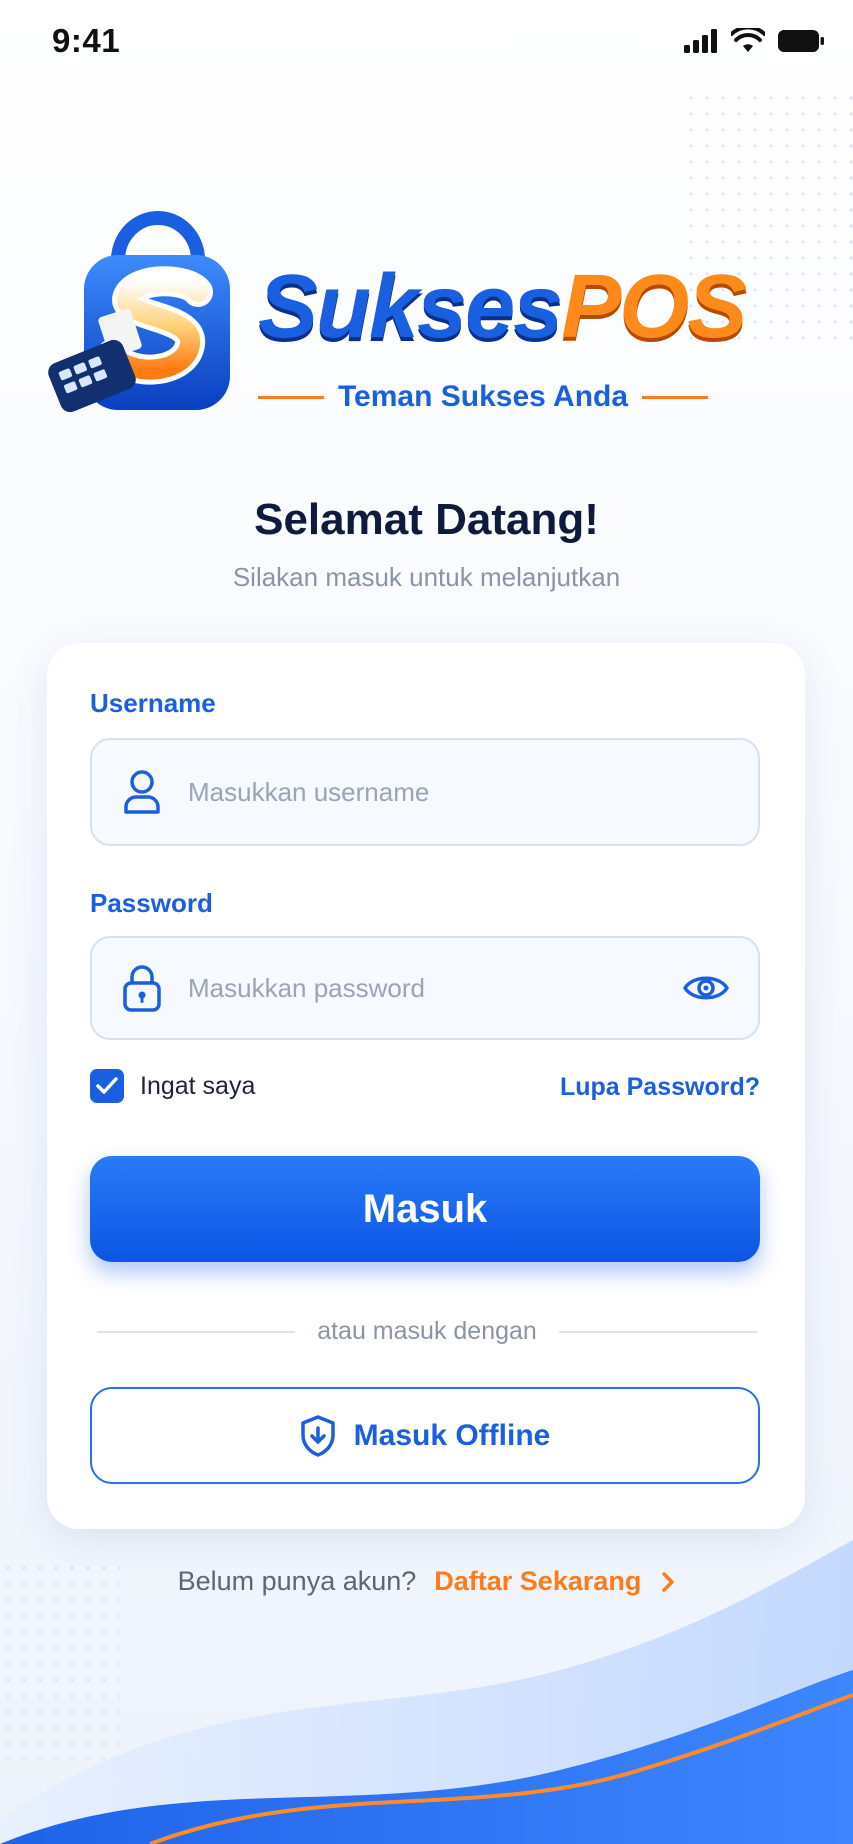 Image resolution: width=853 pixels, height=1844 pixels. I want to click on password-field, so click(425, 988).